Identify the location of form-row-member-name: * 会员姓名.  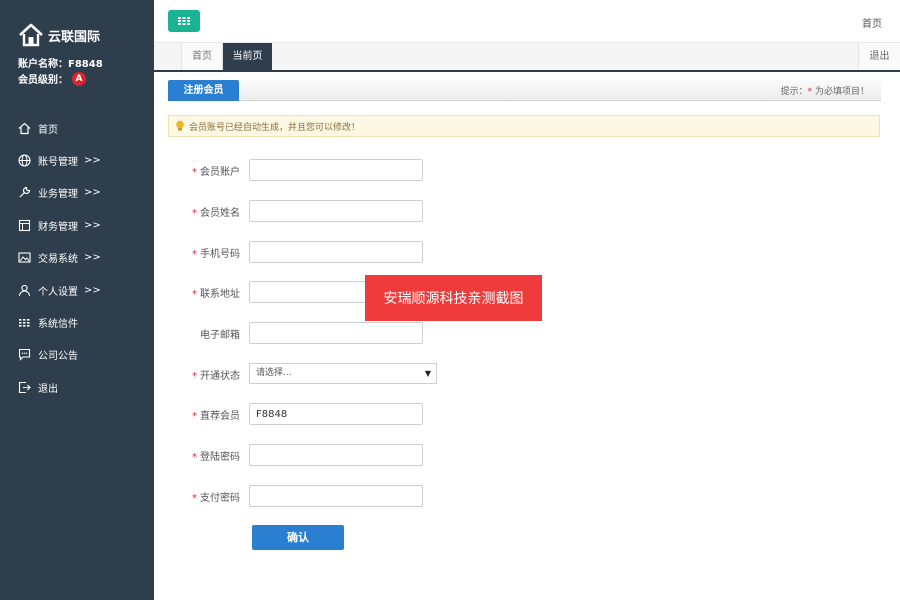
(527, 211).